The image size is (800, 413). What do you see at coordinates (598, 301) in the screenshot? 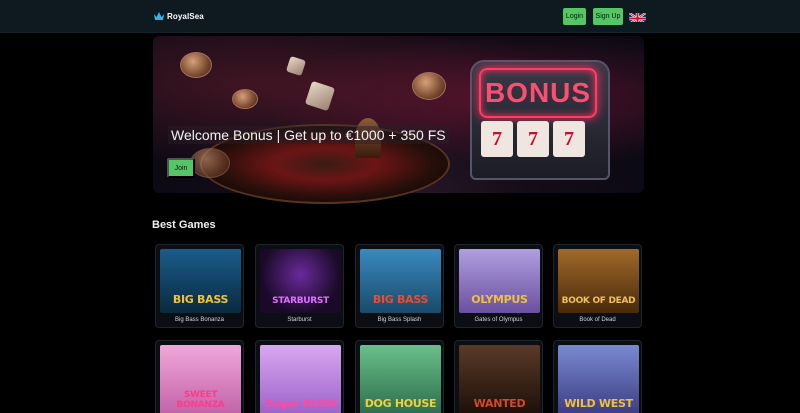
I see `game-thumbnail-title: BOOK OF DEAD` at bounding box center [598, 301].